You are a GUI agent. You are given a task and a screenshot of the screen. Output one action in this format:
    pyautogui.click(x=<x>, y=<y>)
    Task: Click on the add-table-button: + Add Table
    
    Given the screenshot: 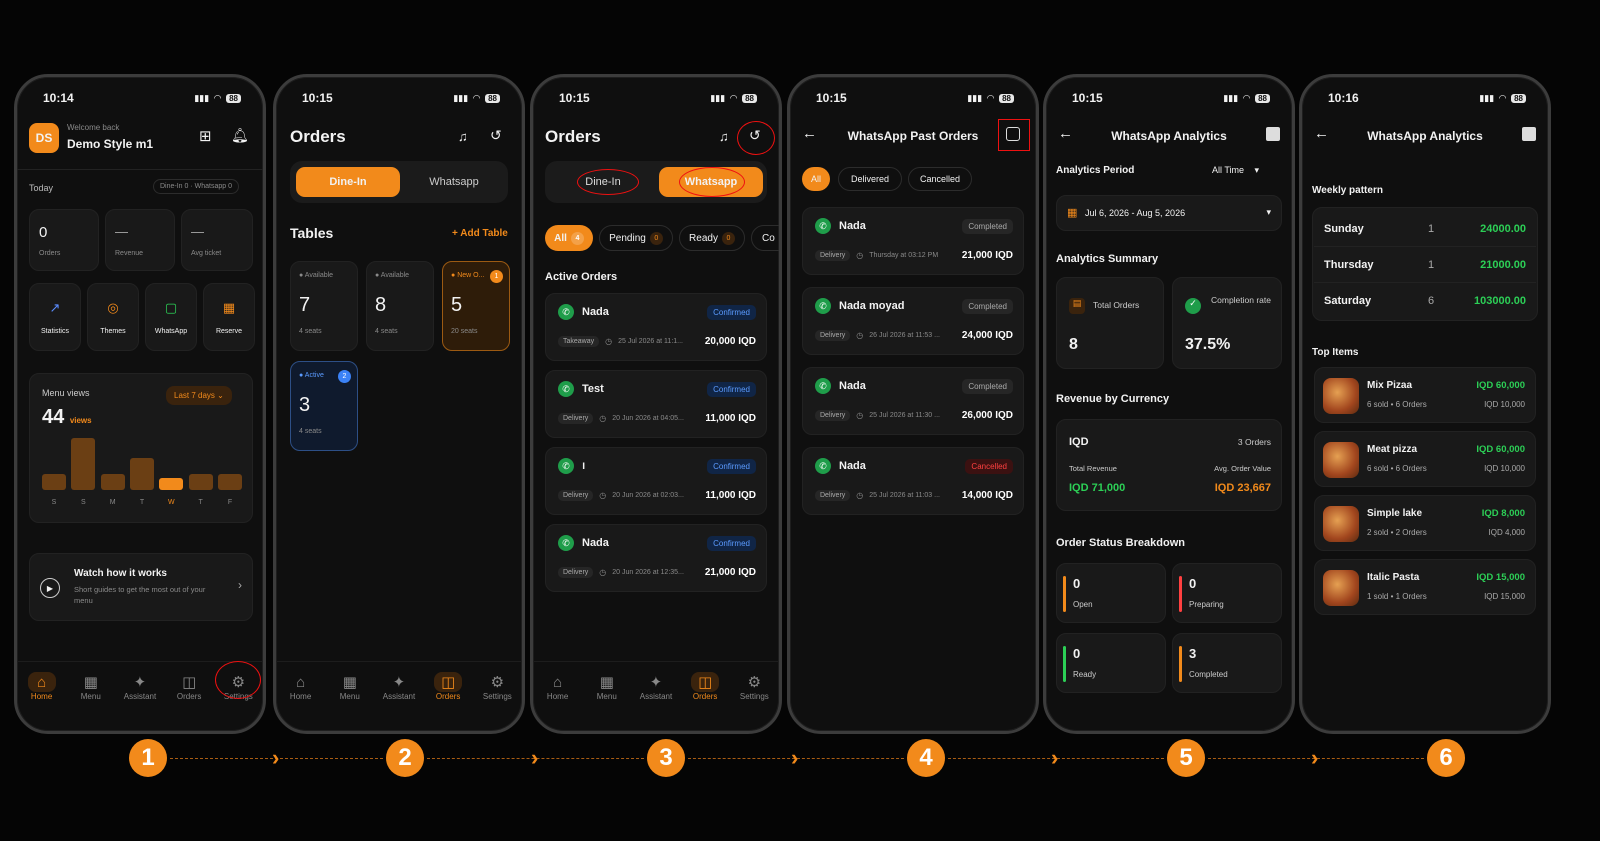 What is the action you would take?
    pyautogui.click(x=480, y=233)
    